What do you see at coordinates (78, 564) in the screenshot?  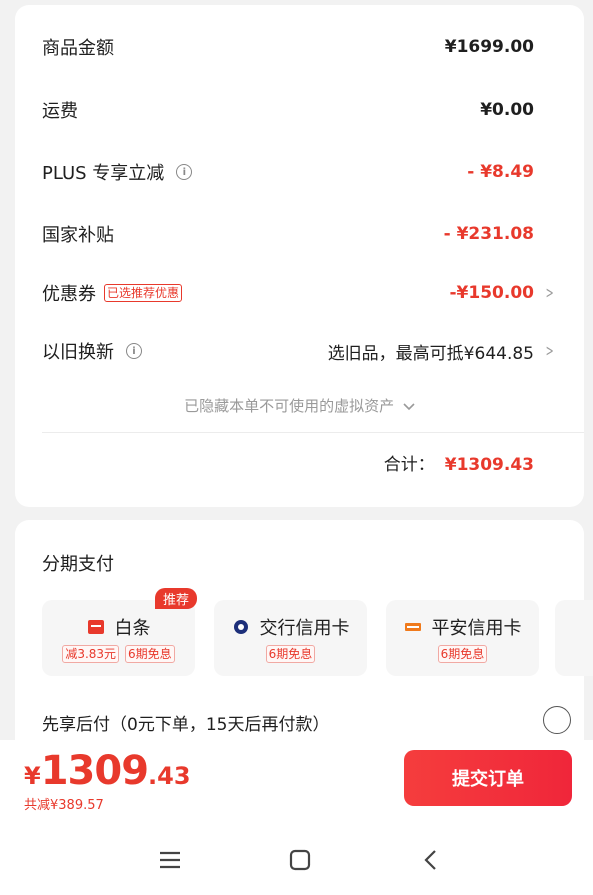 I see `installment-title: 分期支付` at bounding box center [78, 564].